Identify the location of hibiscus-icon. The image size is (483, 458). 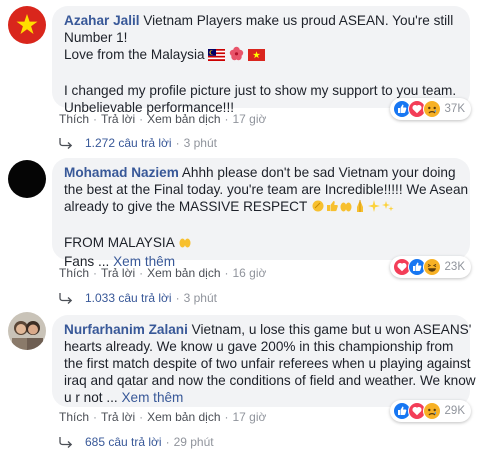
(236, 55).